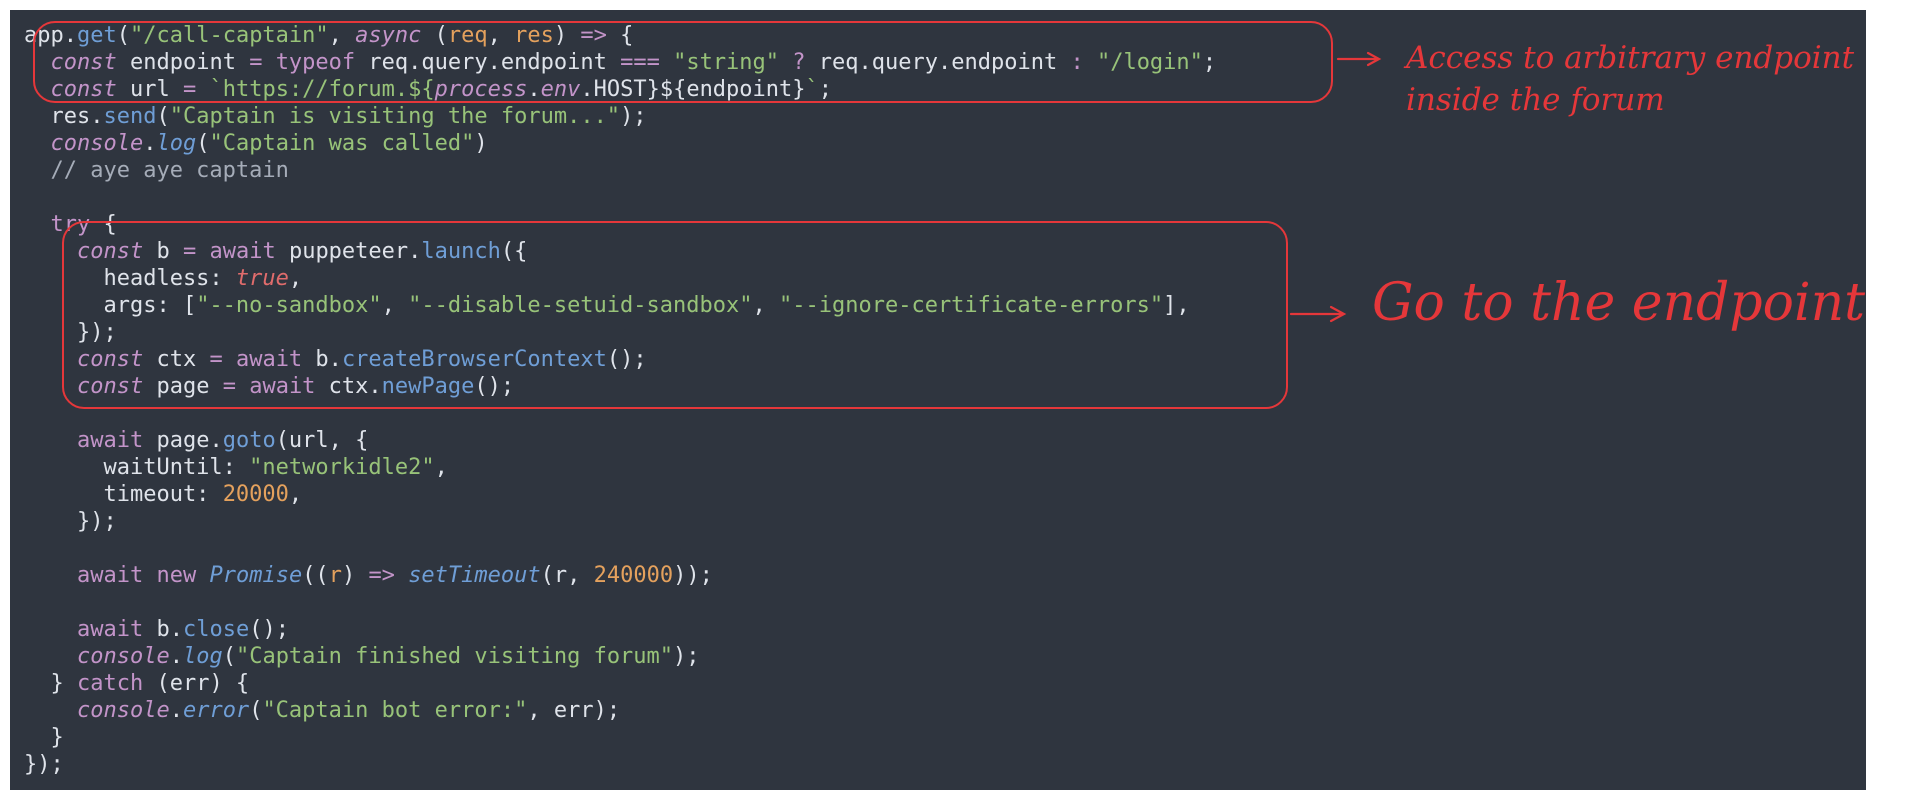  Describe the element at coordinates (137, 467) in the screenshot. I see `code-token: waitUntil:` at that location.